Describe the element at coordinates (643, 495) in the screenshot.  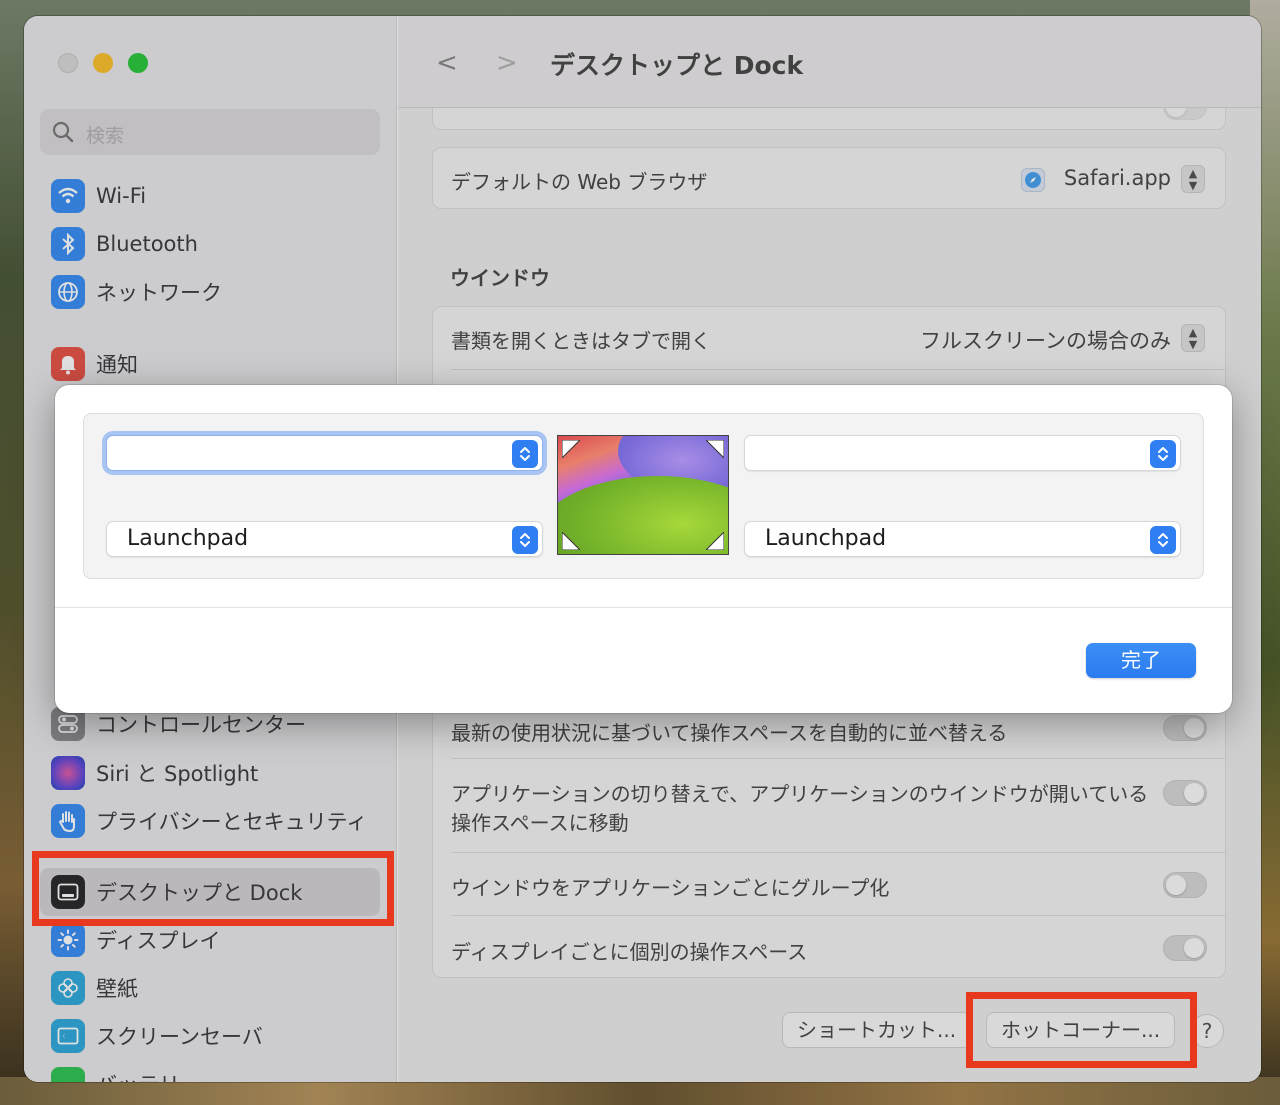
I see `desktop-preview-image` at that location.